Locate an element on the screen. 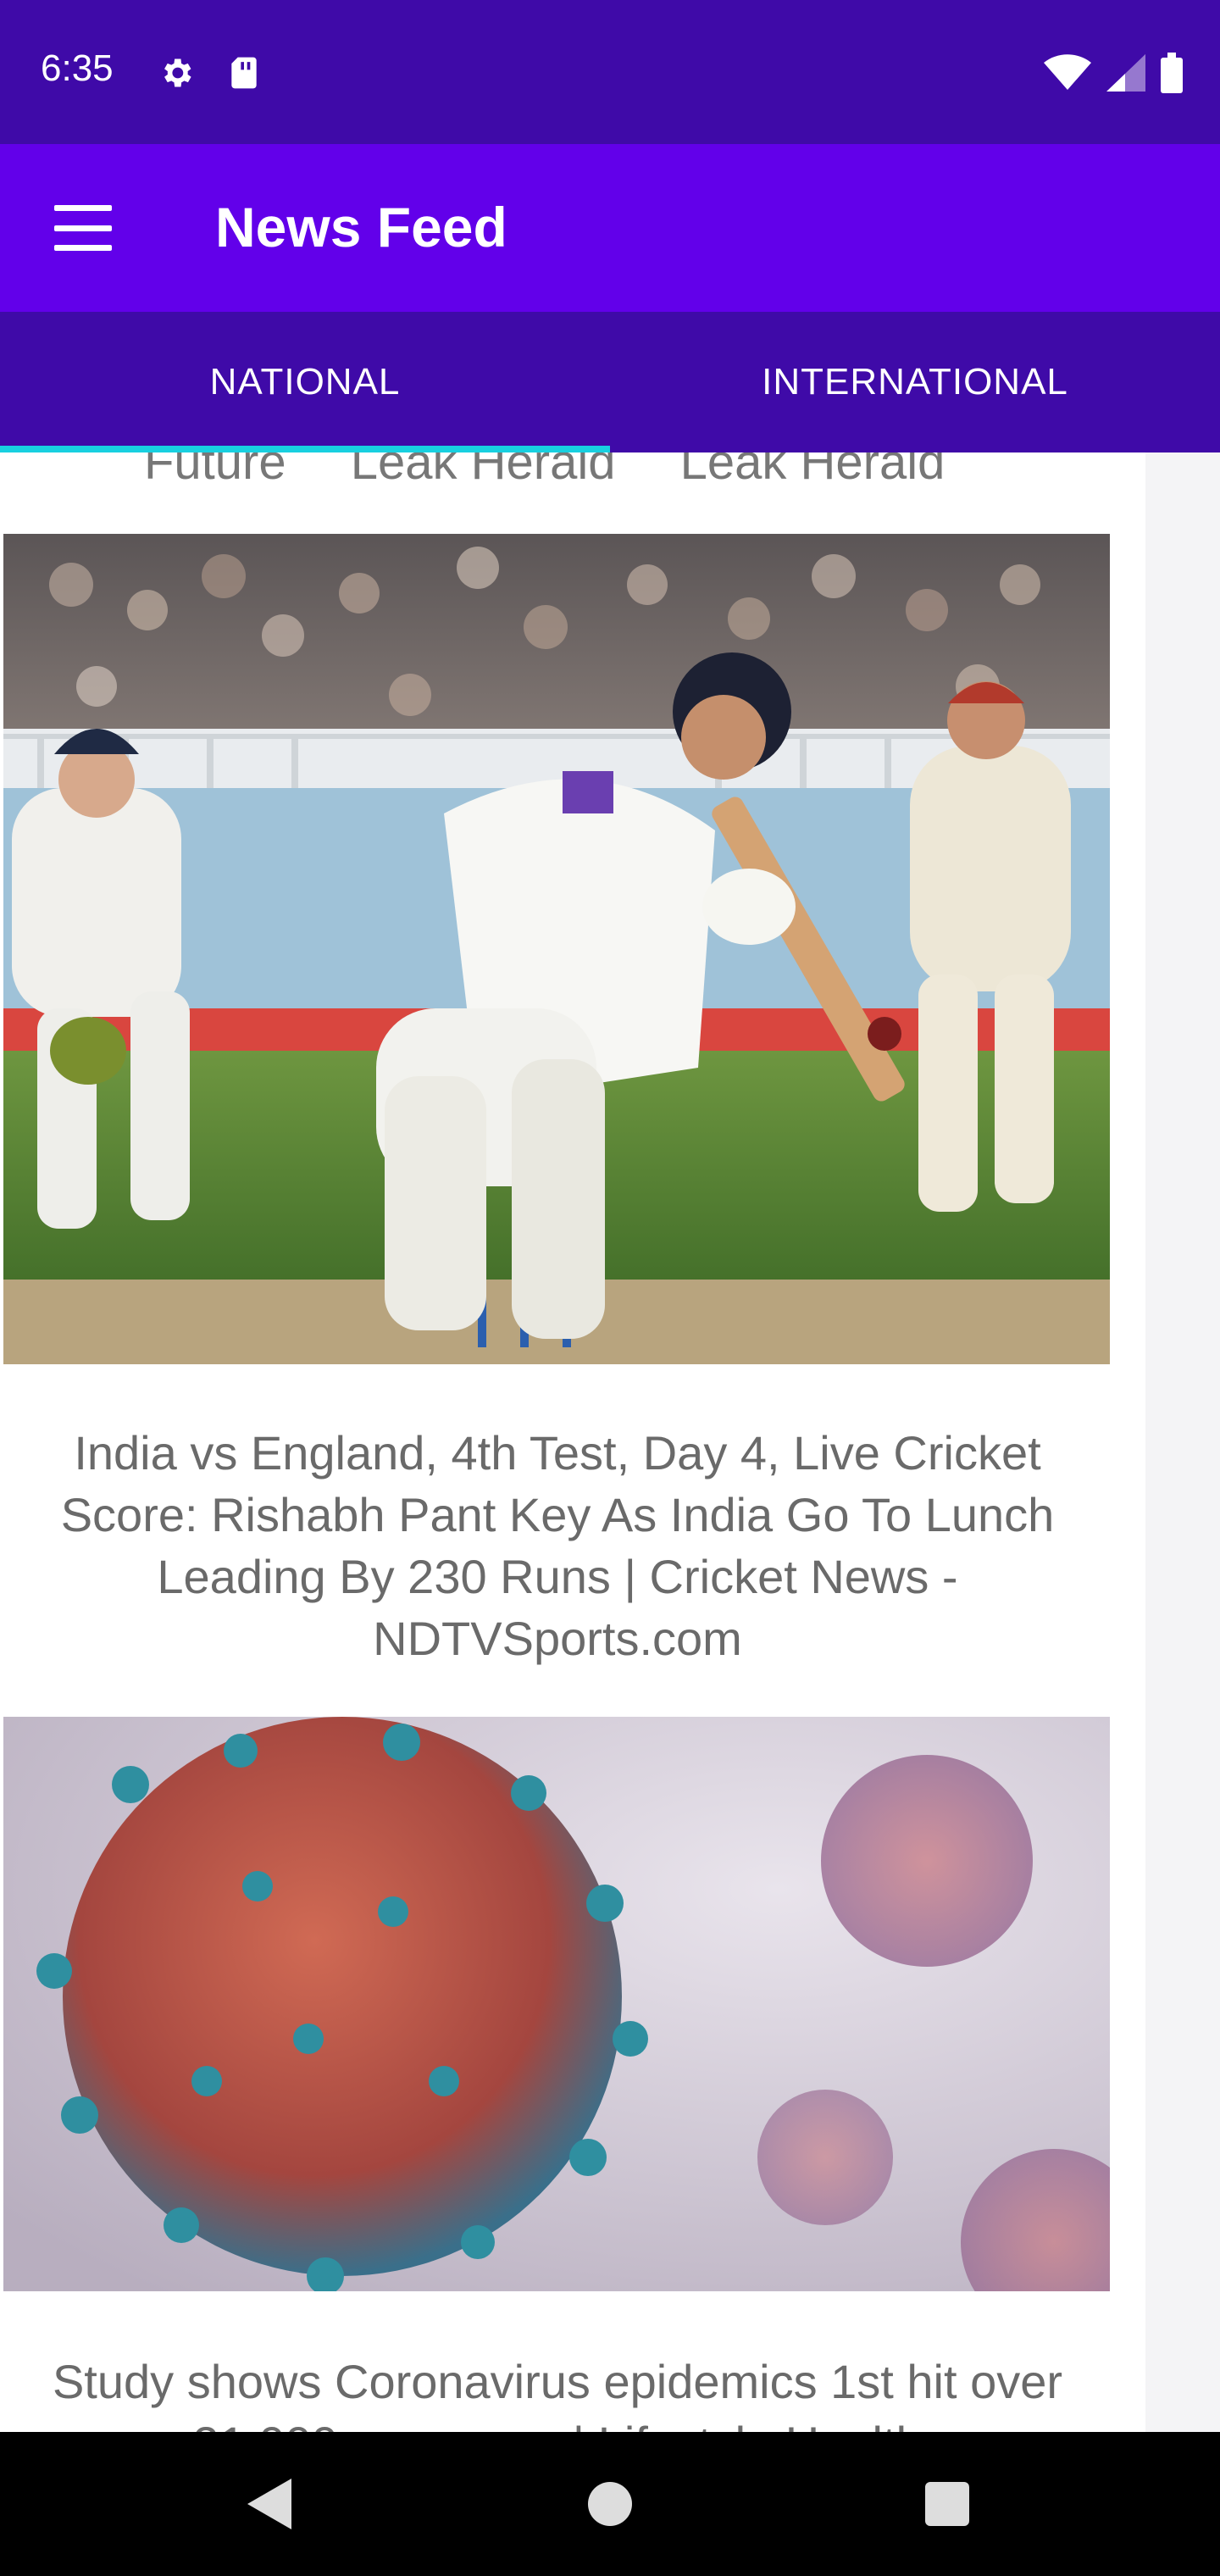 Image resolution: width=1220 pixels, height=2576 pixels. status-right-icons is located at coordinates (1113, 75).